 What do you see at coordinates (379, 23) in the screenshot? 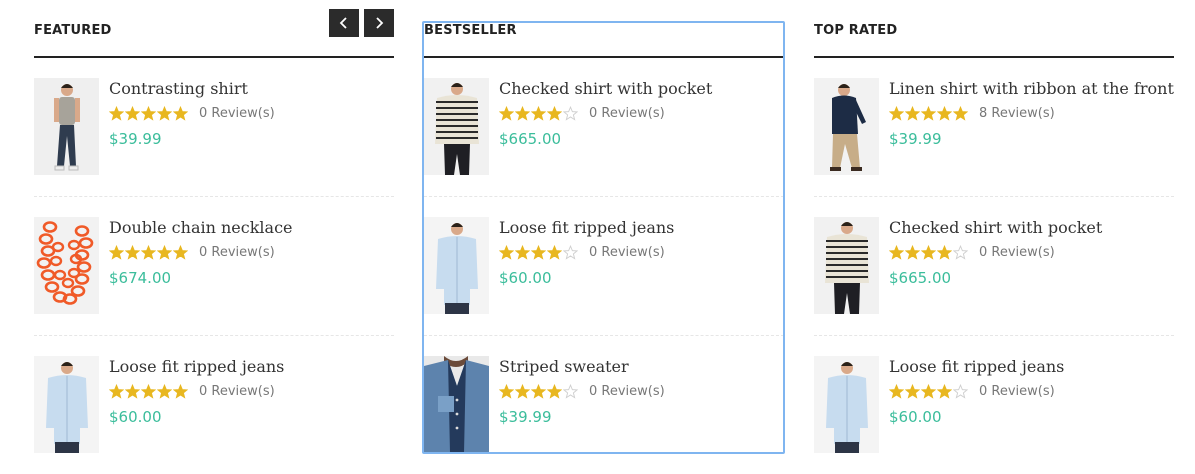
I see `carousel-next-button` at bounding box center [379, 23].